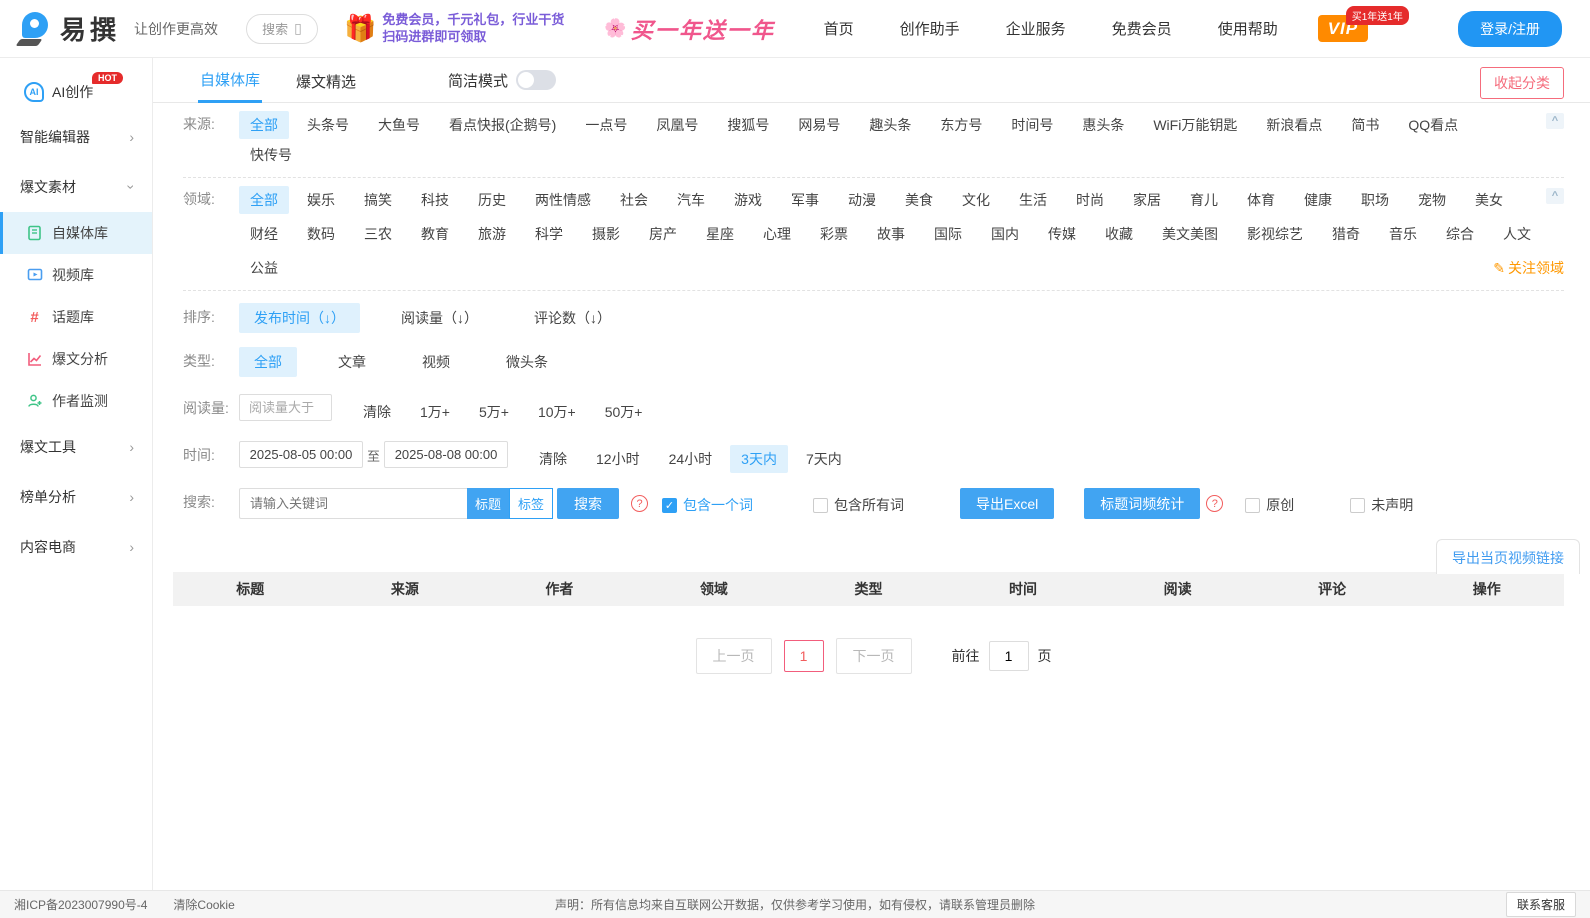 The width and height of the screenshot is (1590, 918). What do you see at coordinates (527, 362) in the screenshot?
I see `type-option: 微头条` at bounding box center [527, 362].